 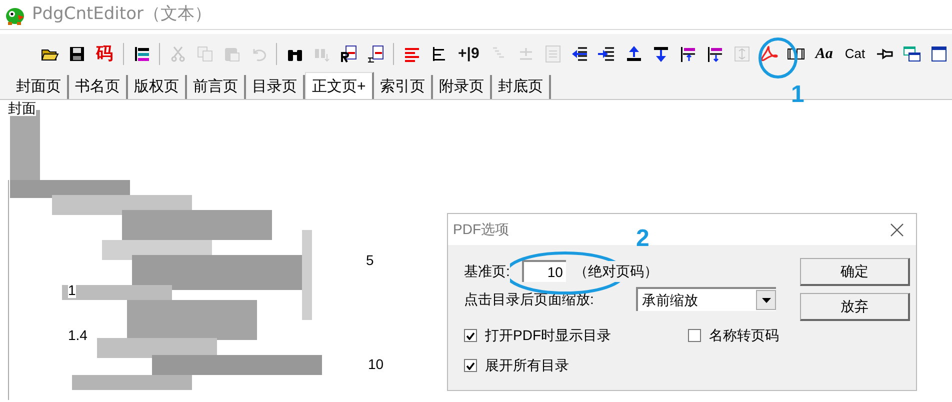 What do you see at coordinates (788, 335) in the screenshot?
I see `checkbox-option: 名称转页码` at bounding box center [788, 335].